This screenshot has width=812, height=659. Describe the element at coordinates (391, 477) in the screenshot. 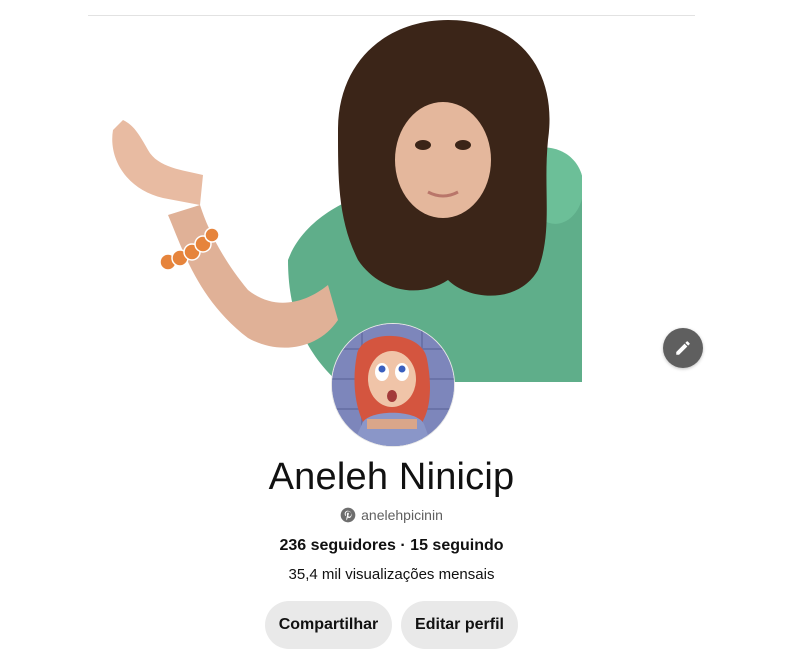

I see `profile-name: Aneleh Ninicip` at that location.